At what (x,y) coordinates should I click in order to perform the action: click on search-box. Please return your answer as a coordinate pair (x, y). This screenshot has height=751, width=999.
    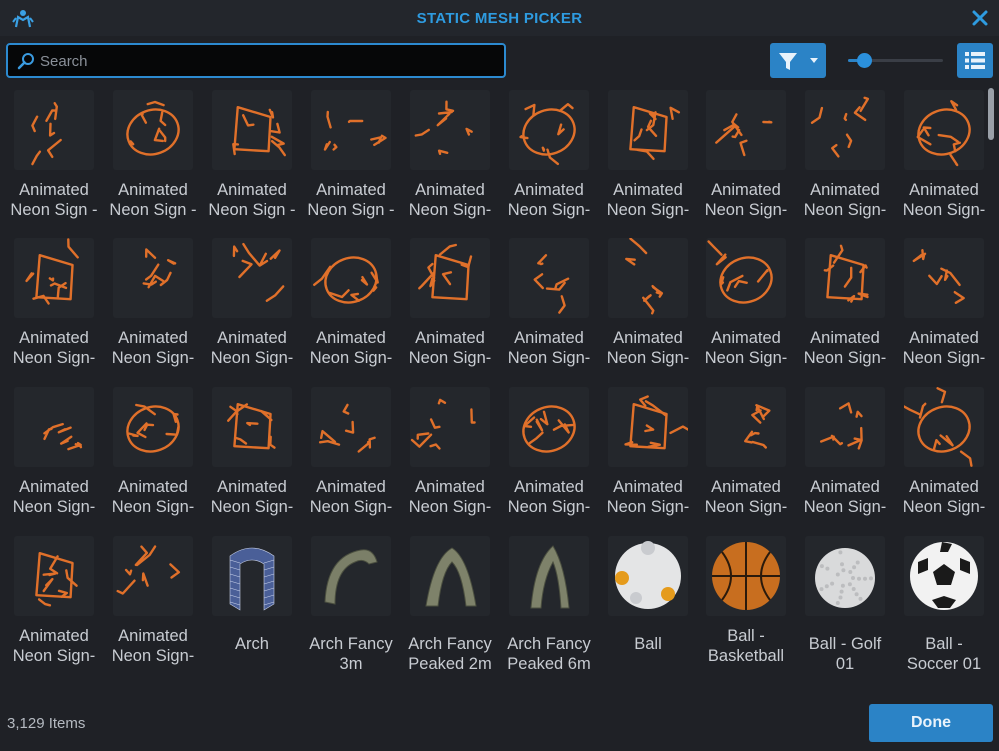
    Looking at the image, I should click on (256, 60).